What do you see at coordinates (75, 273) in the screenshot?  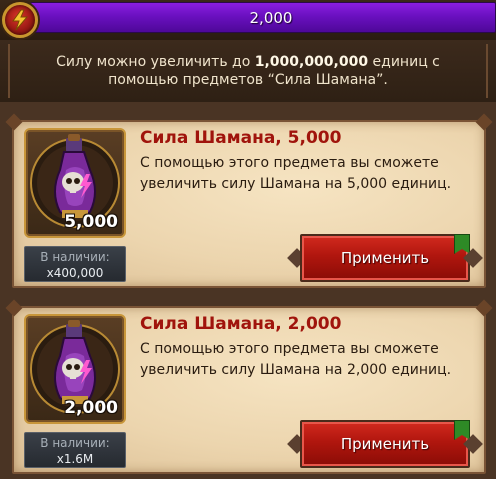 I see `stock-value: x400,000` at bounding box center [75, 273].